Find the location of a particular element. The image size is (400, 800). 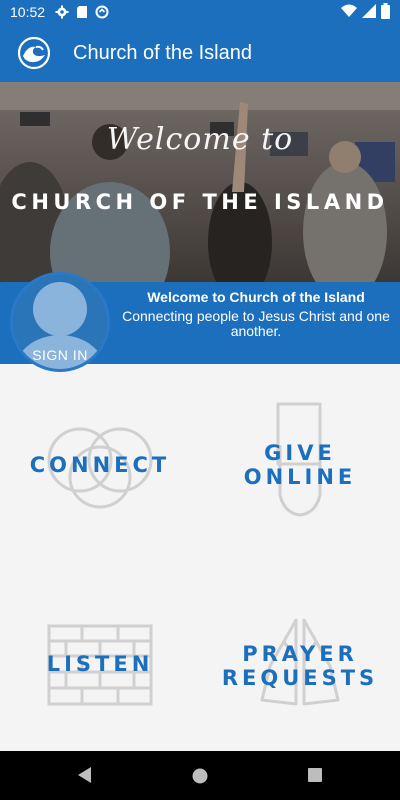

prayer-requests-tile: PRAYER REQUESTS is located at coordinates (300, 654).